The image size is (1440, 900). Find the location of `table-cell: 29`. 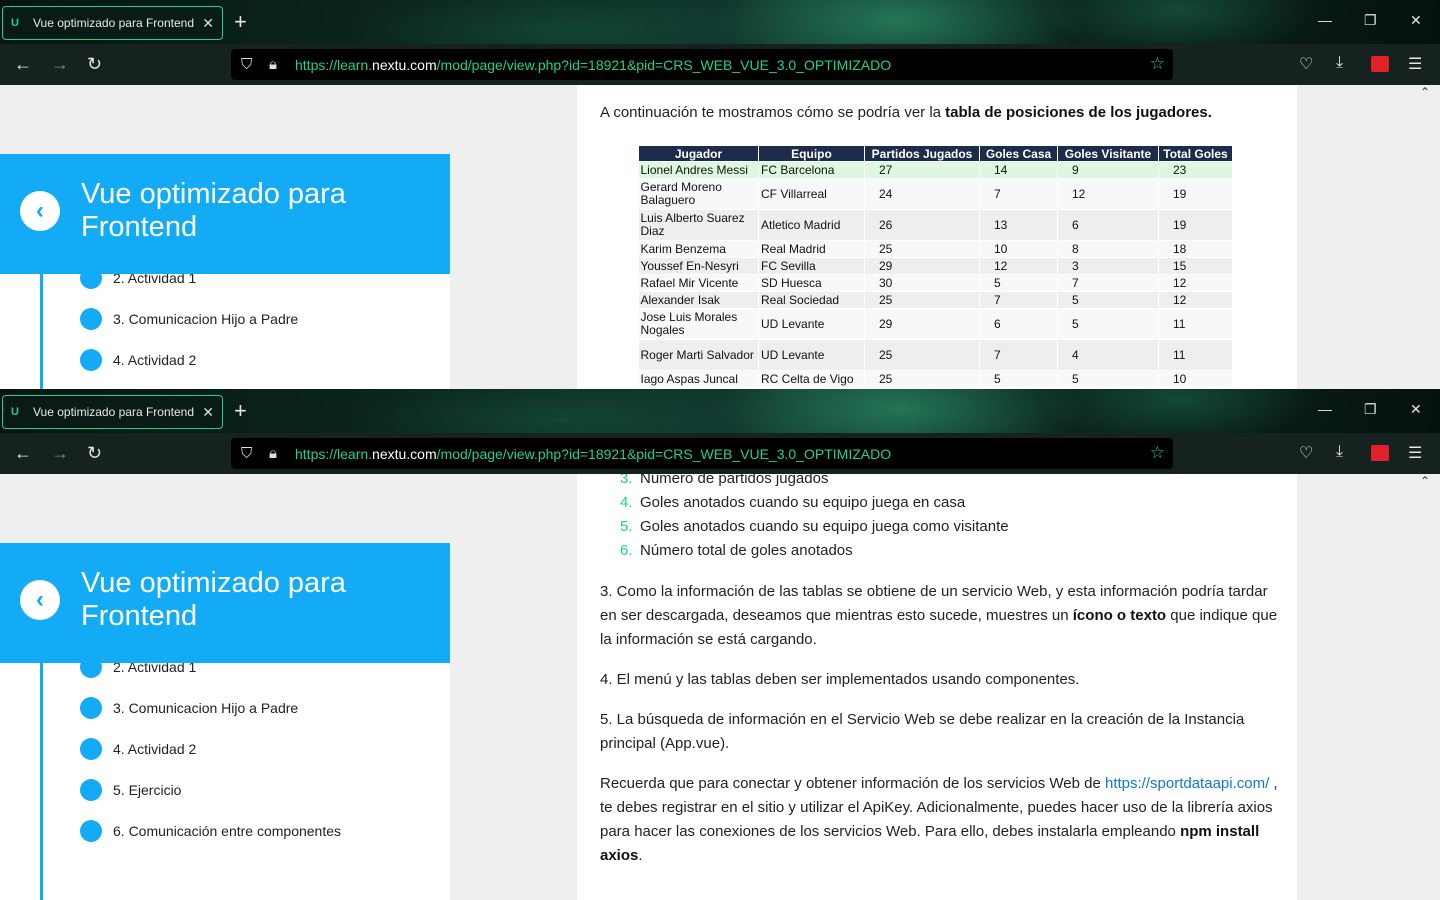

table-cell: 29 is located at coordinates (922, 324).